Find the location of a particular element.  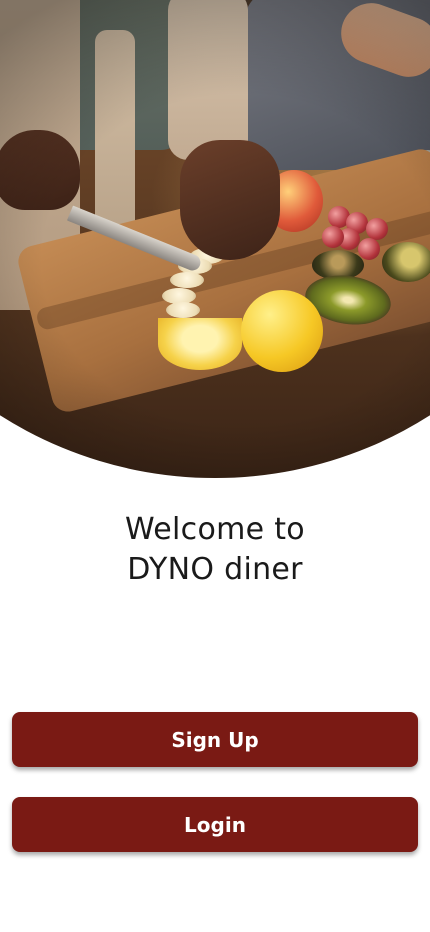

sign-up-button: Sign Up is located at coordinates (215, 739).